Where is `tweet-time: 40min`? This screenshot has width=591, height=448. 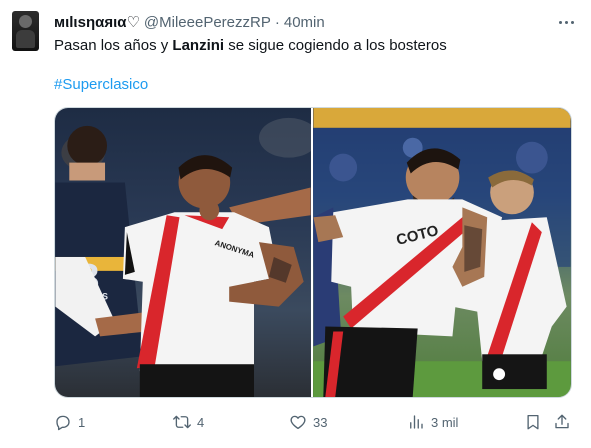 tweet-time: 40min is located at coordinates (304, 22).